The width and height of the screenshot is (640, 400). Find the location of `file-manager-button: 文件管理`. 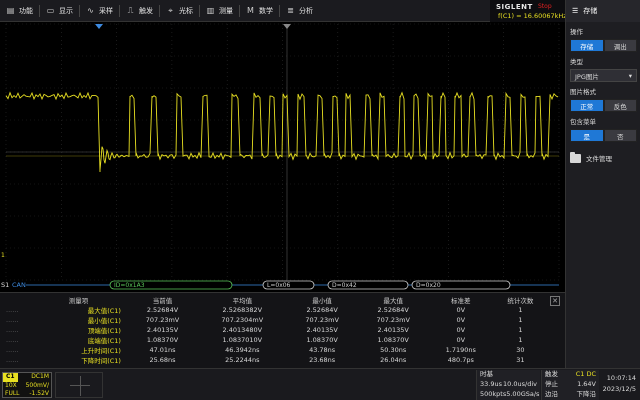

file-manager-button: 文件管理 is located at coordinates (603, 158).